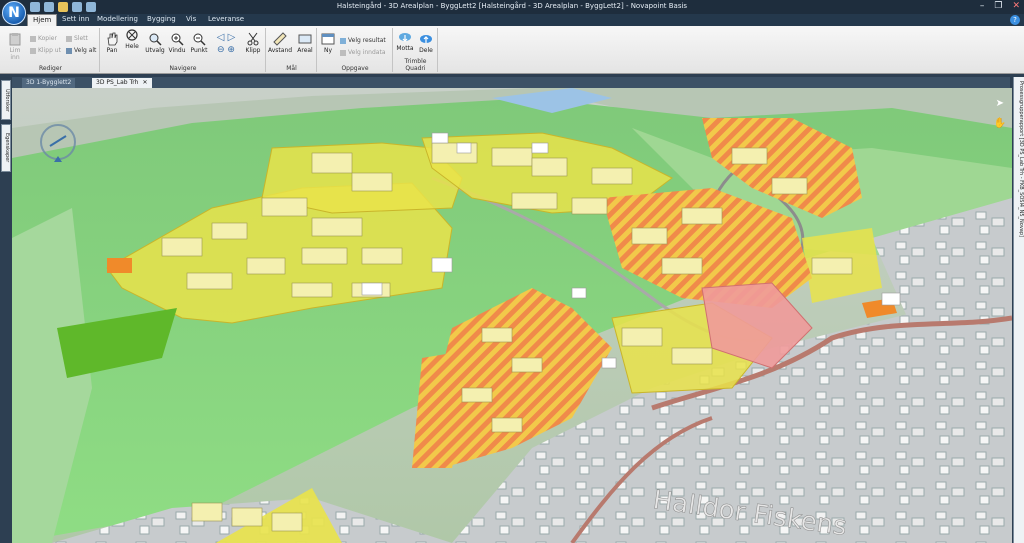  What do you see at coordinates (191, 19) in the screenshot?
I see `tab-vis: Vis` at bounding box center [191, 19].